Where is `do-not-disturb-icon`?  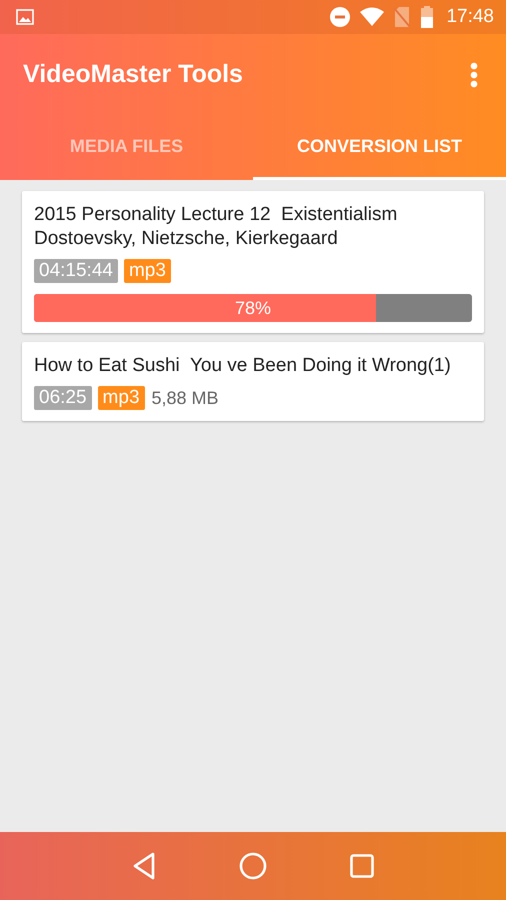
do-not-disturb-icon is located at coordinates (340, 17).